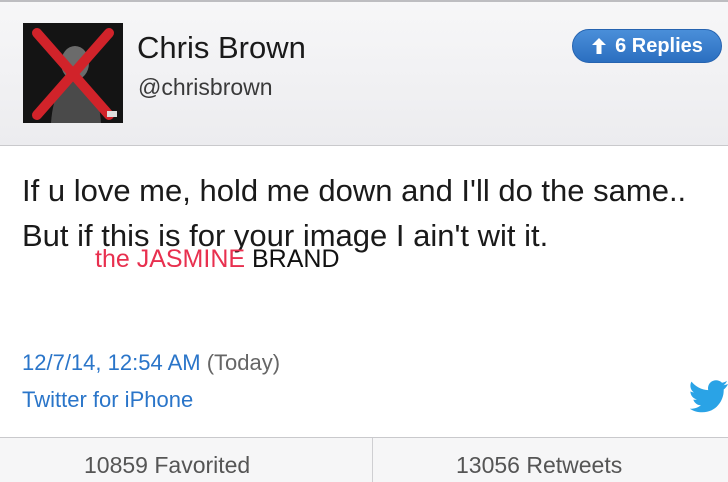 This screenshot has width=728, height=482. I want to click on stats-divider, so click(372, 460).